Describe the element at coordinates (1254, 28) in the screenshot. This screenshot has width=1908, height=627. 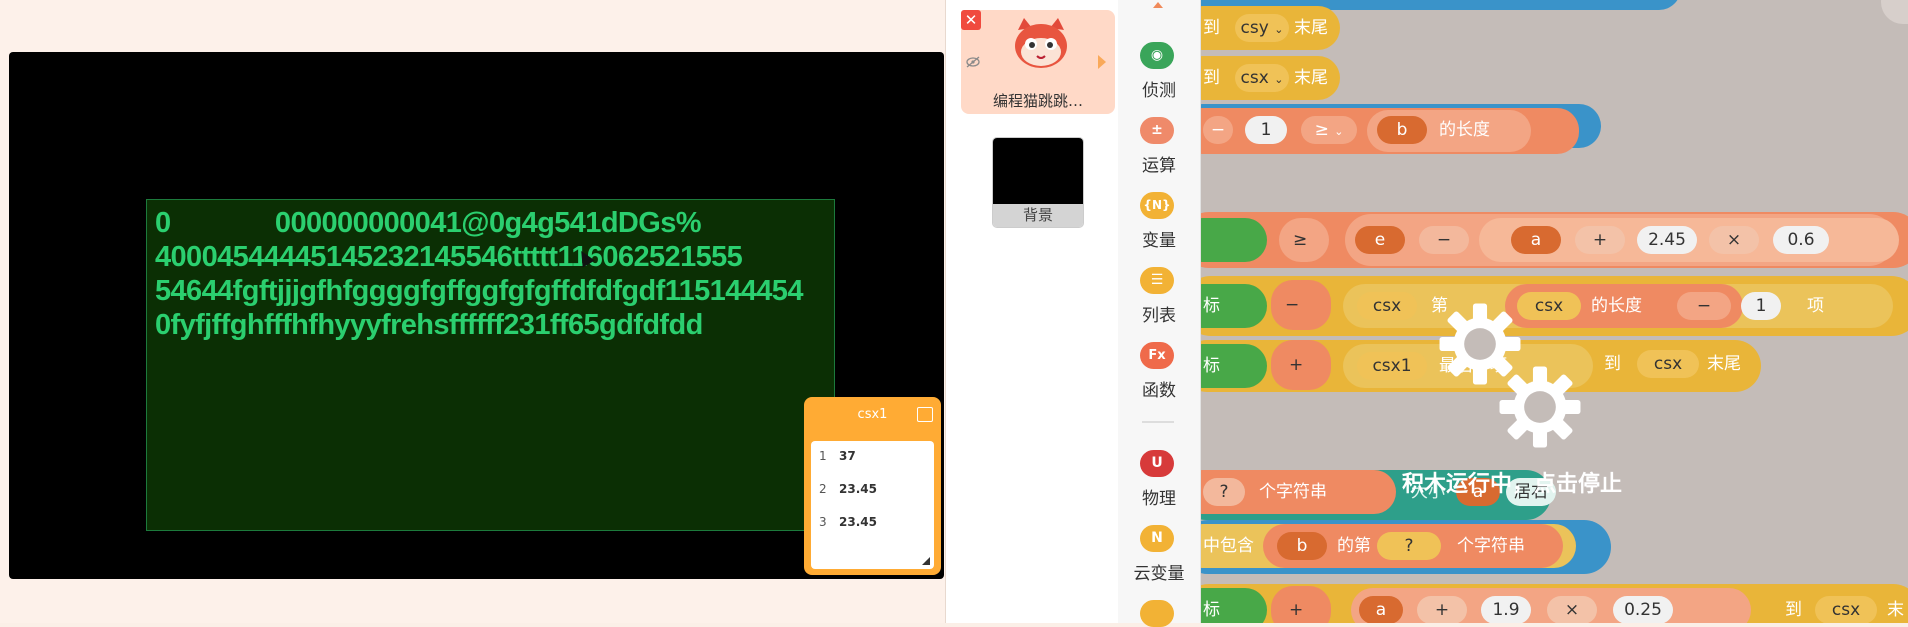
I see `dropdown-value: csy` at that location.